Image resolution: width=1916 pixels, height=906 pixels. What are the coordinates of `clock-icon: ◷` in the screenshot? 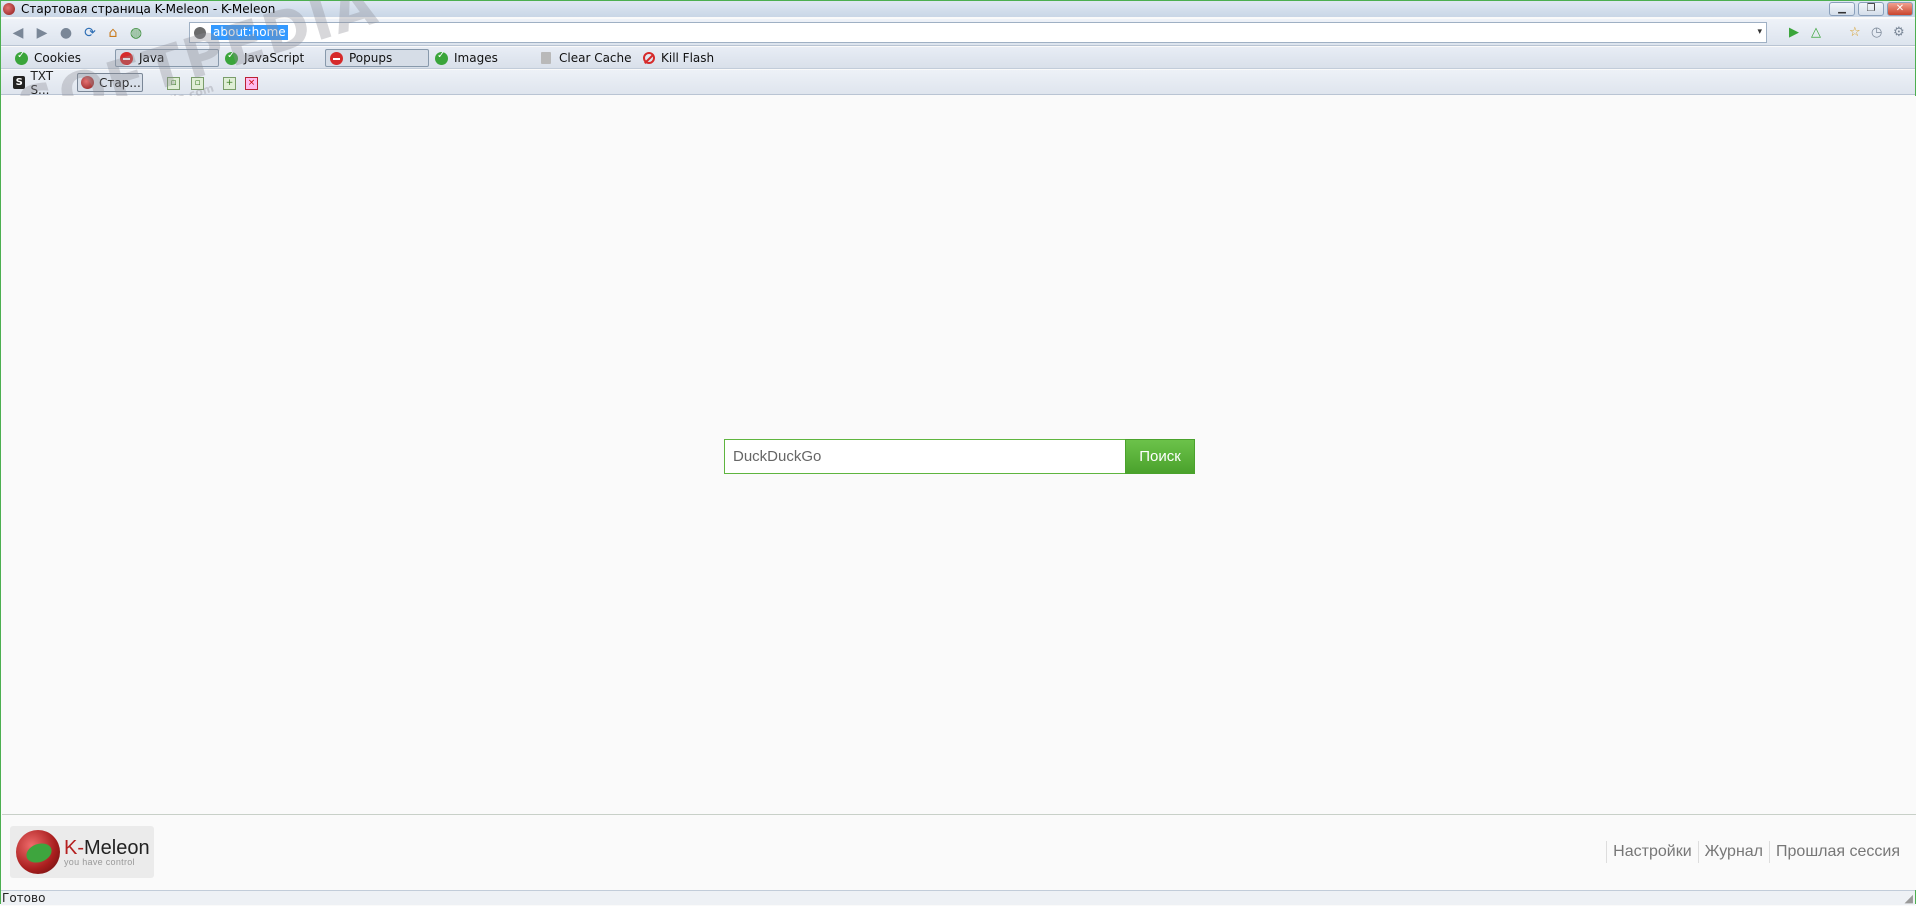 It's located at (1876, 32).